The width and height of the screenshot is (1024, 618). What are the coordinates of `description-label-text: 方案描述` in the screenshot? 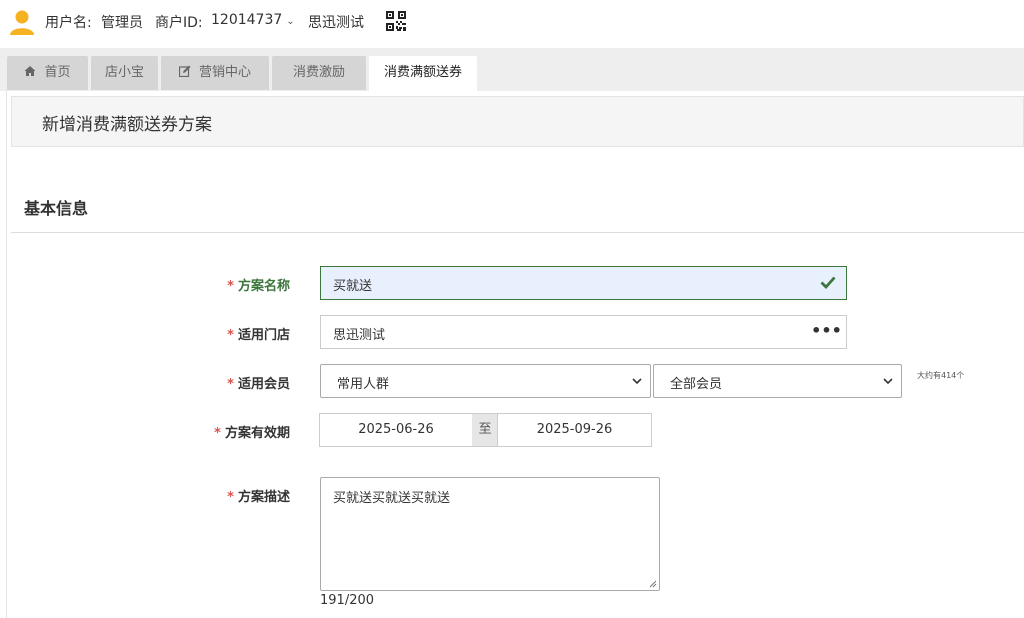 It's located at (263, 497).